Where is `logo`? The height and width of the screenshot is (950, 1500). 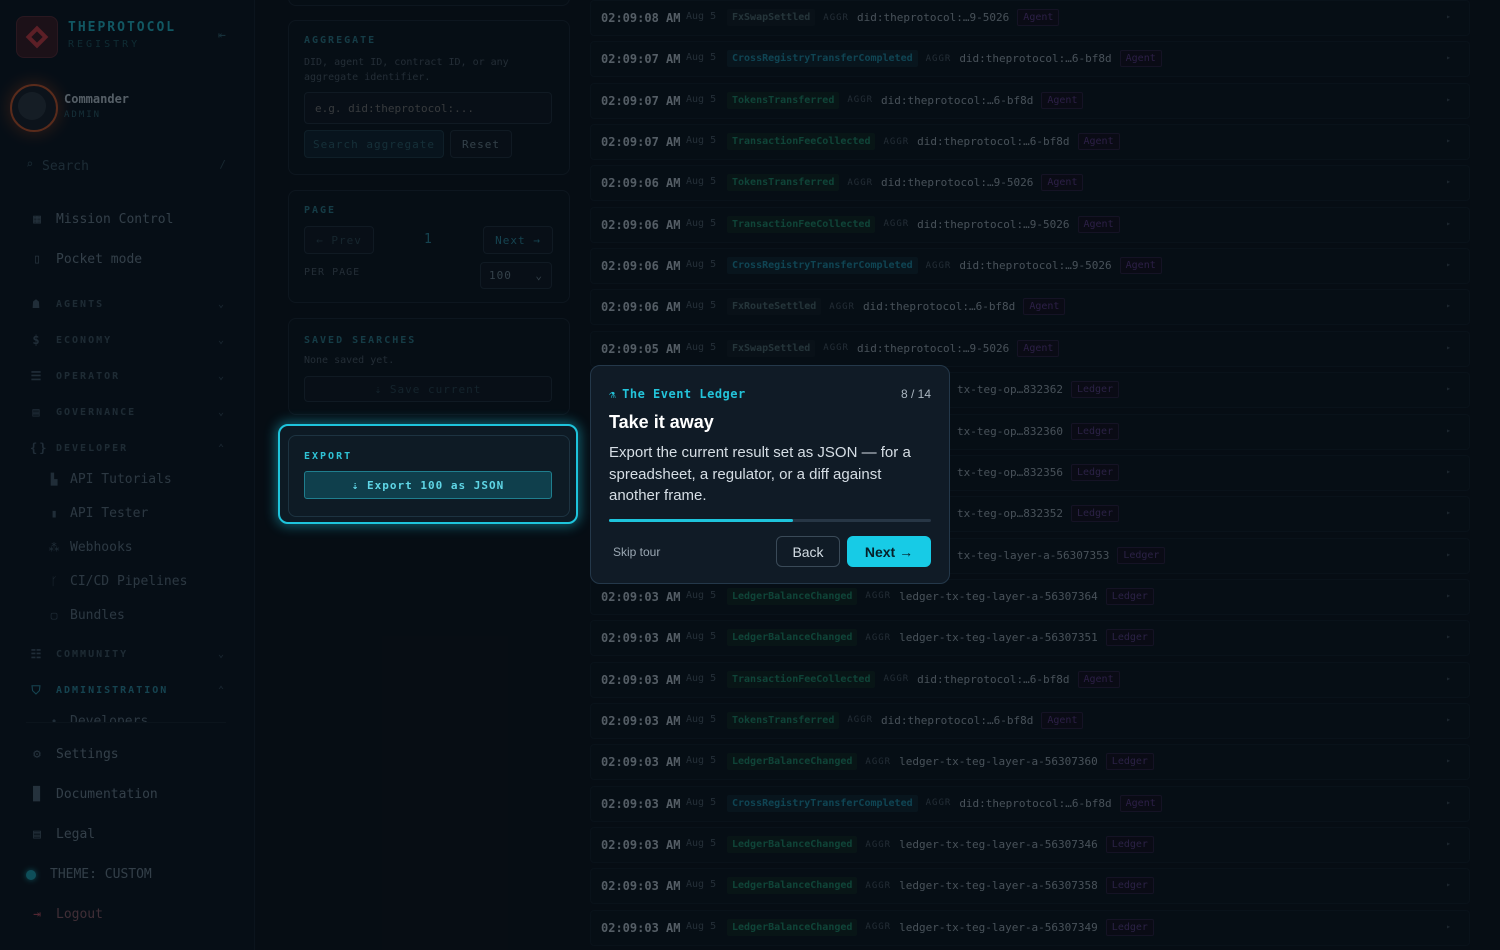
logo is located at coordinates (37, 37).